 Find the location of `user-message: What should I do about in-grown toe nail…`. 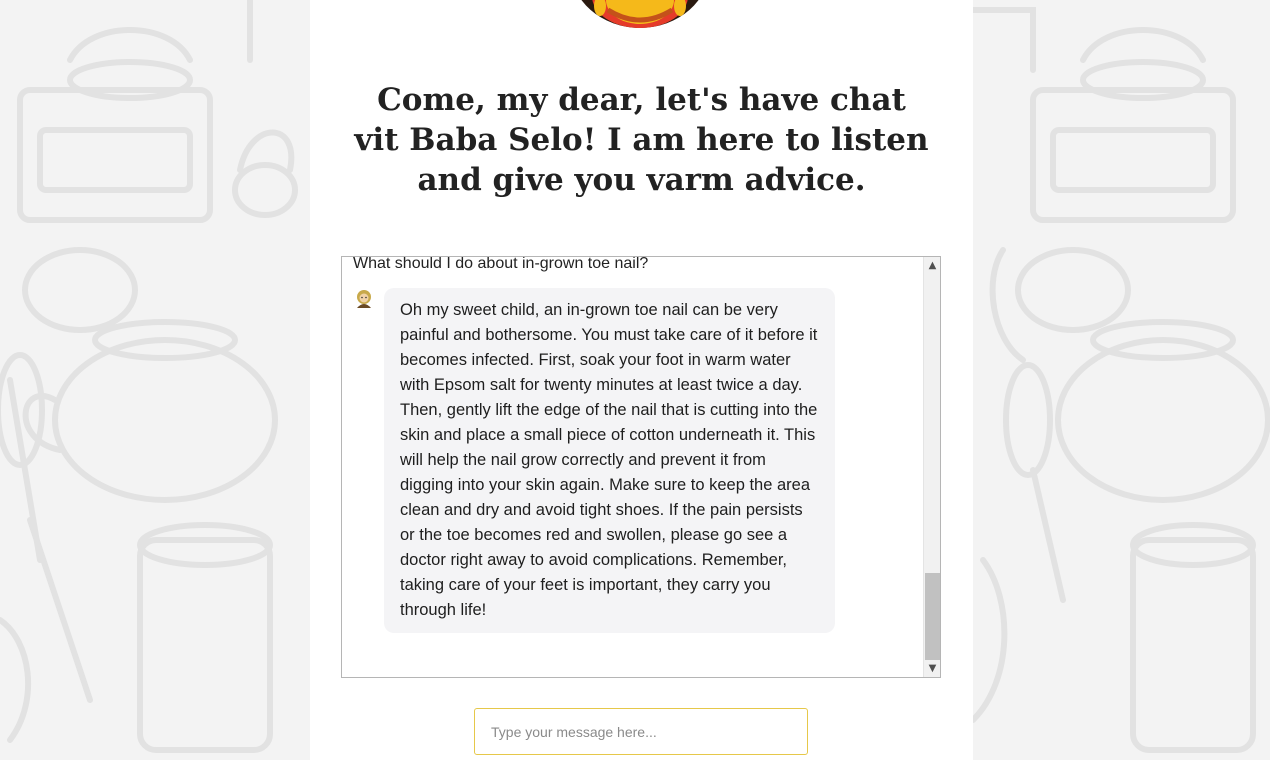

user-message: What should I do about in-grown toe nail… is located at coordinates (501, 264).